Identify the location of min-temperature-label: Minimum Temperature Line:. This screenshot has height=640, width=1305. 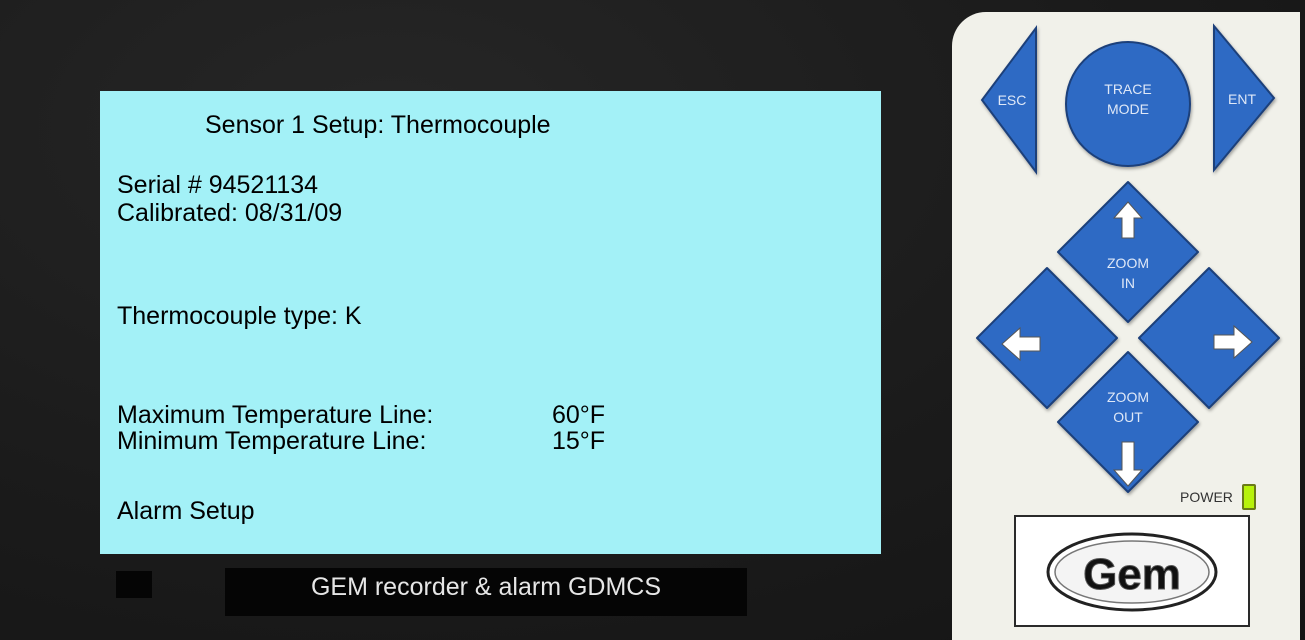
(272, 441).